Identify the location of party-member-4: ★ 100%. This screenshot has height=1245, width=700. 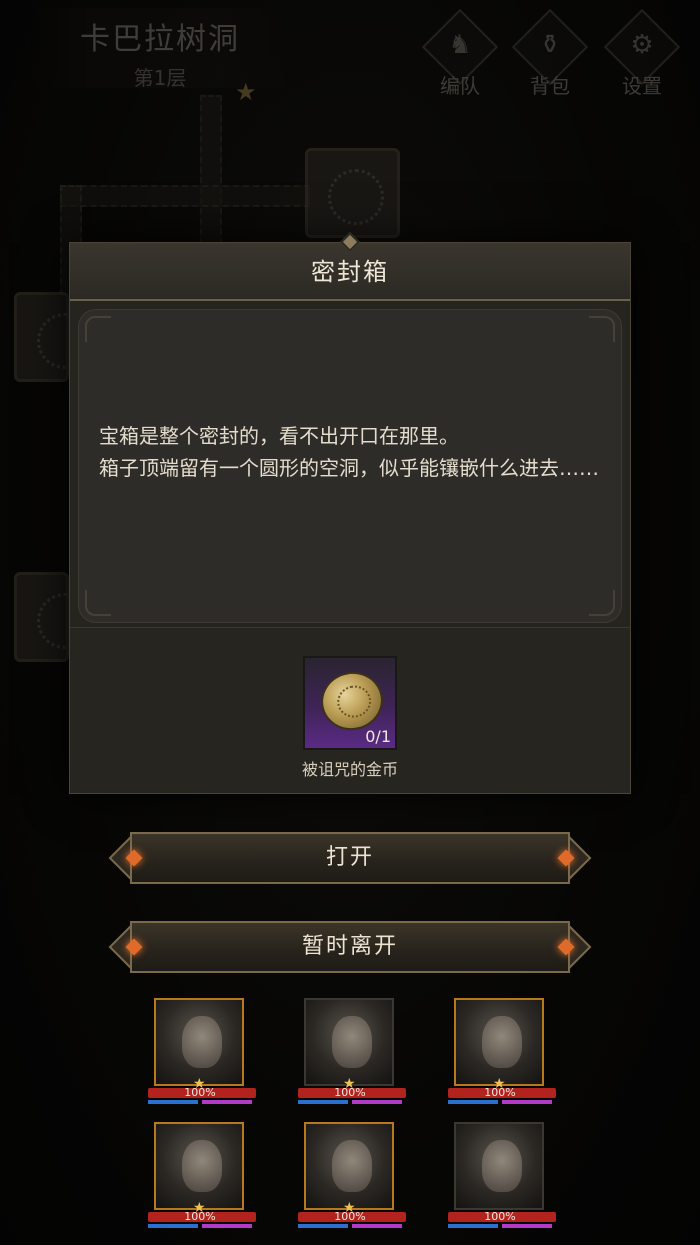
(203, 1178).